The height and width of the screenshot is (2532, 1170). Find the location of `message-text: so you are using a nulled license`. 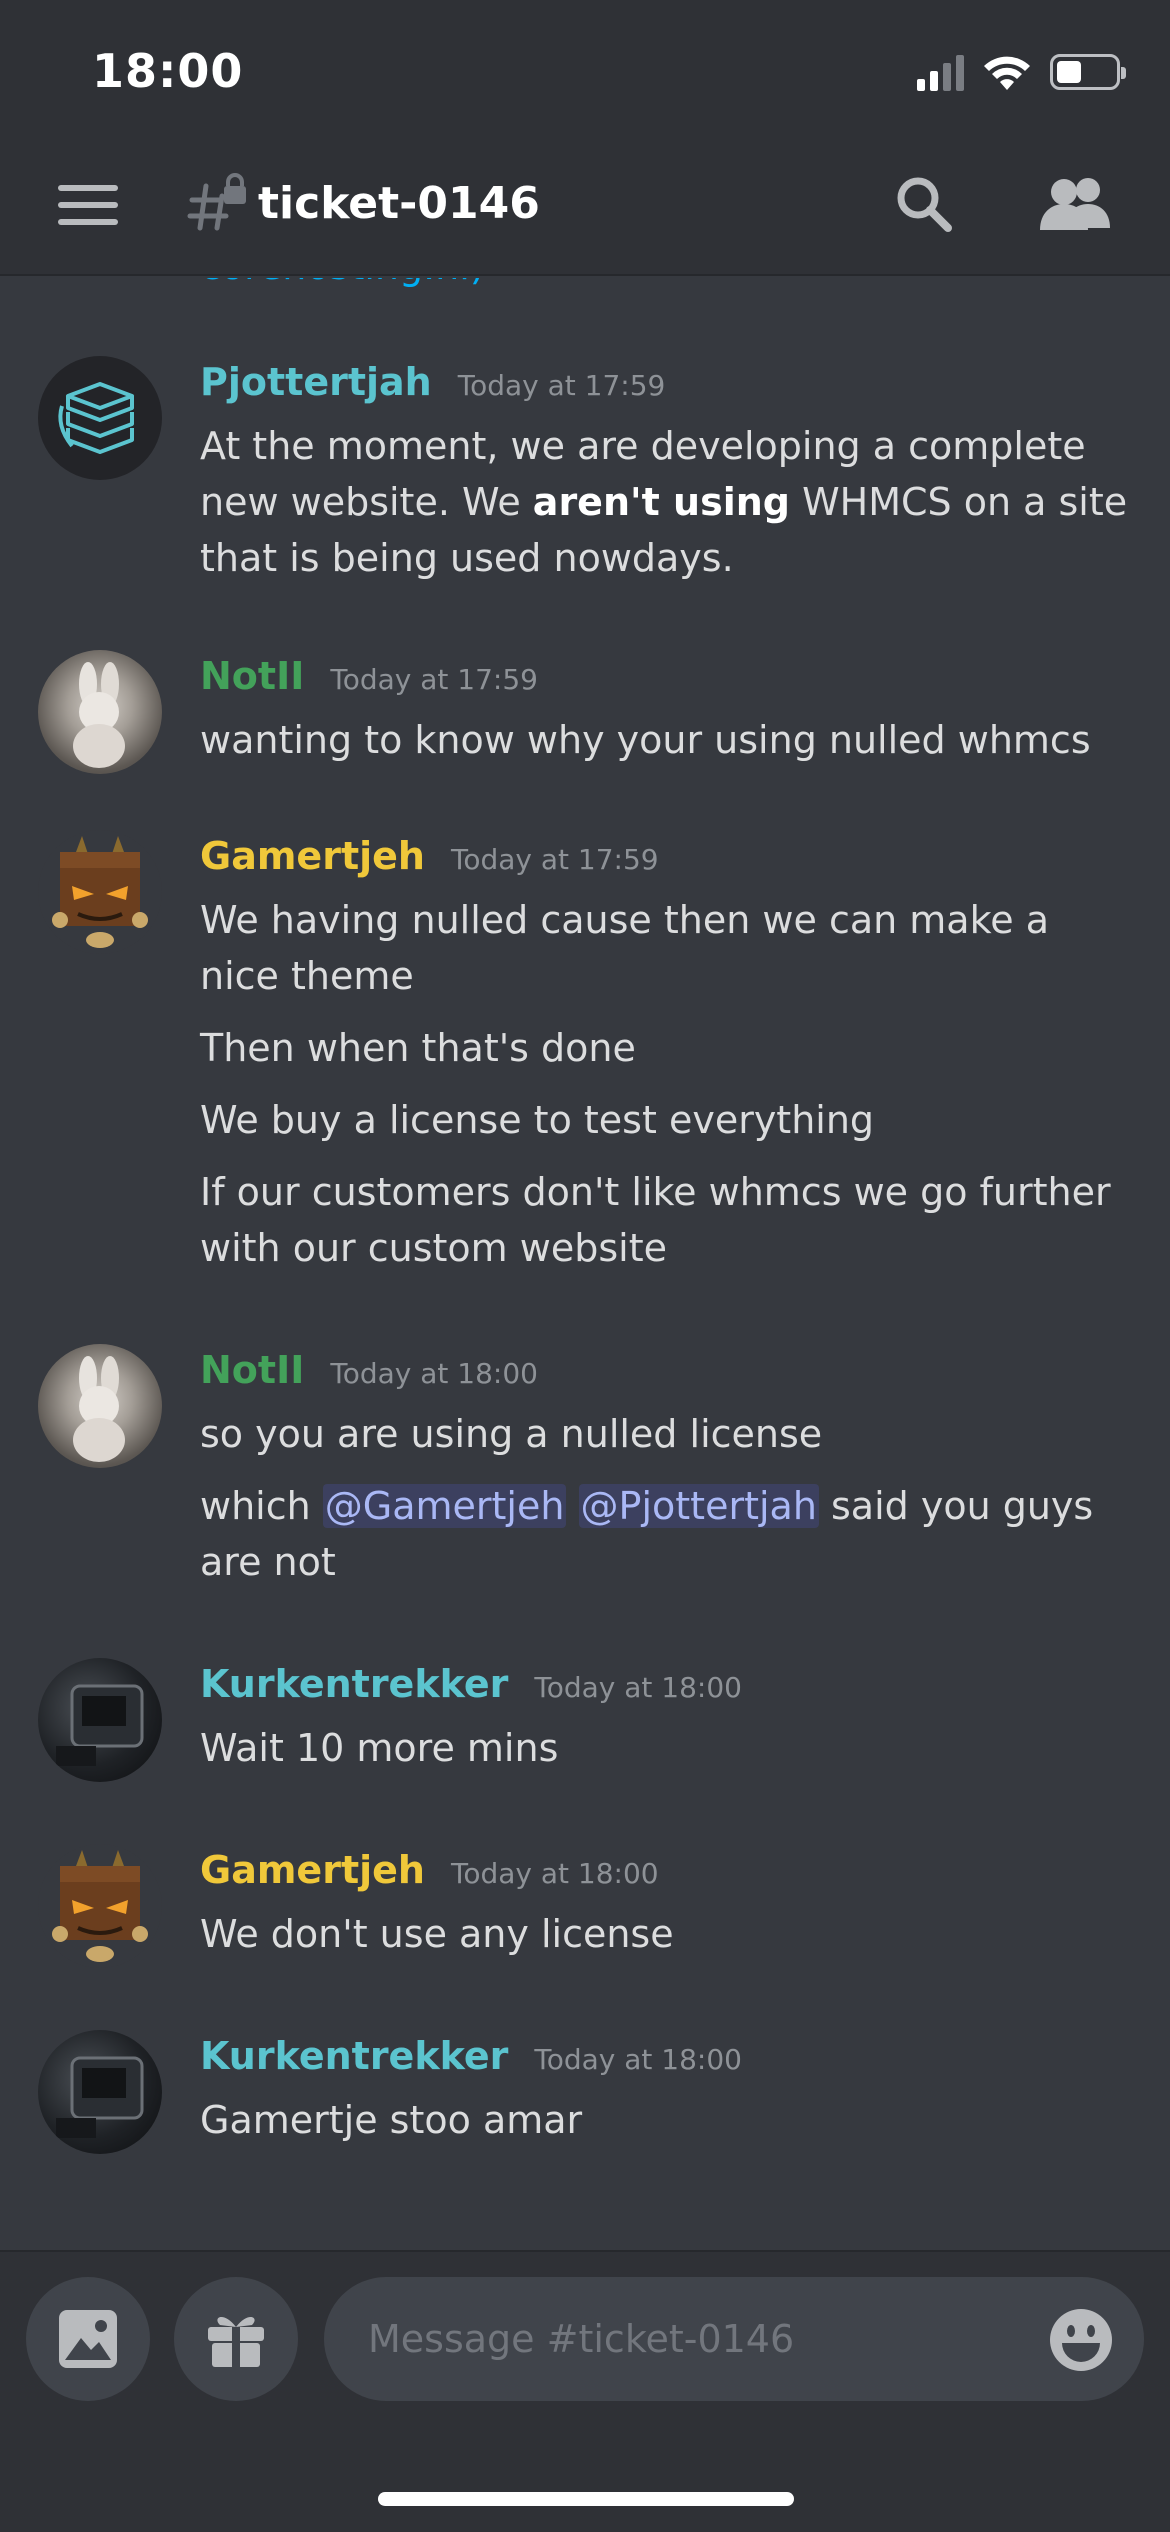

message-text: so you are using a nulled license is located at coordinates (511, 1434).